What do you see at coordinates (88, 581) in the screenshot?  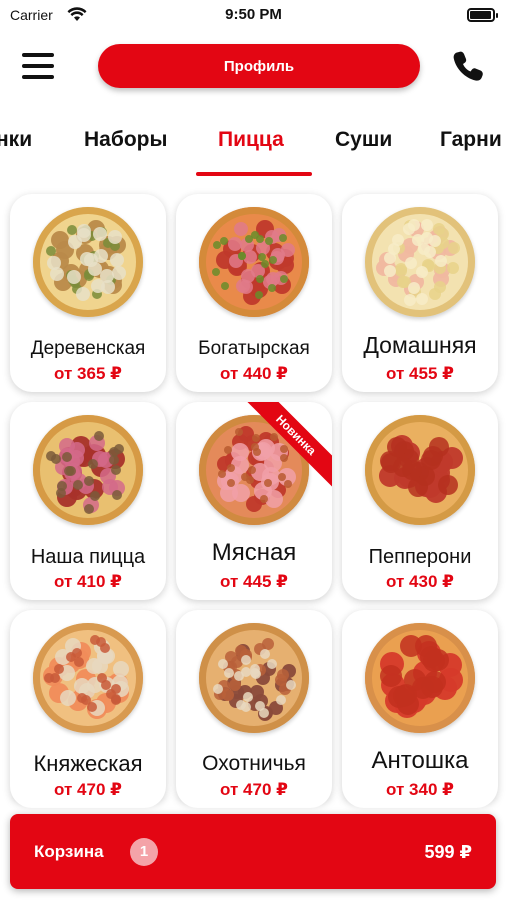 I see `product-price: от 410 ₽` at bounding box center [88, 581].